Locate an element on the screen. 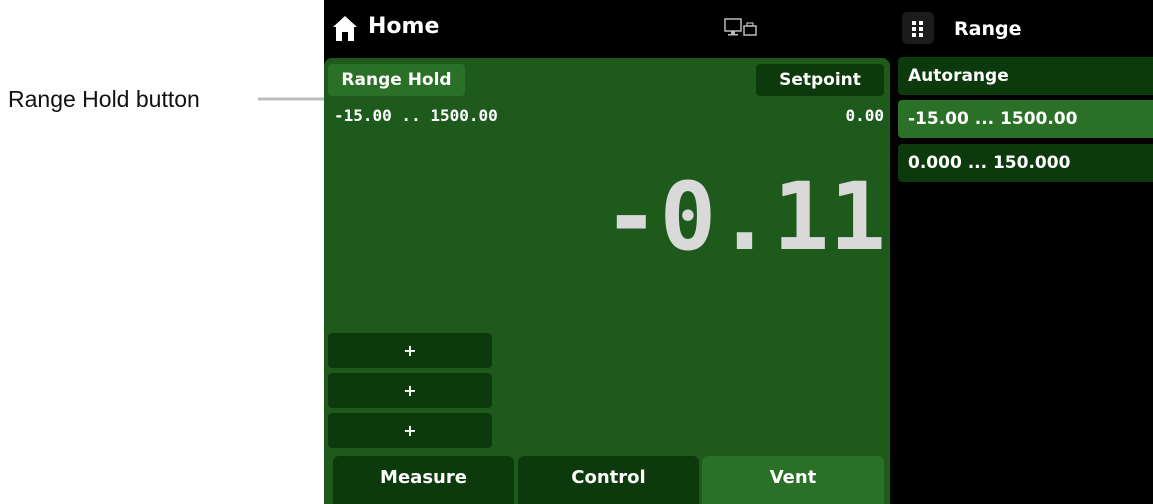 The height and width of the screenshot is (504, 1153). range-option-150: 0.000 ... 150.000 is located at coordinates (1025, 163).